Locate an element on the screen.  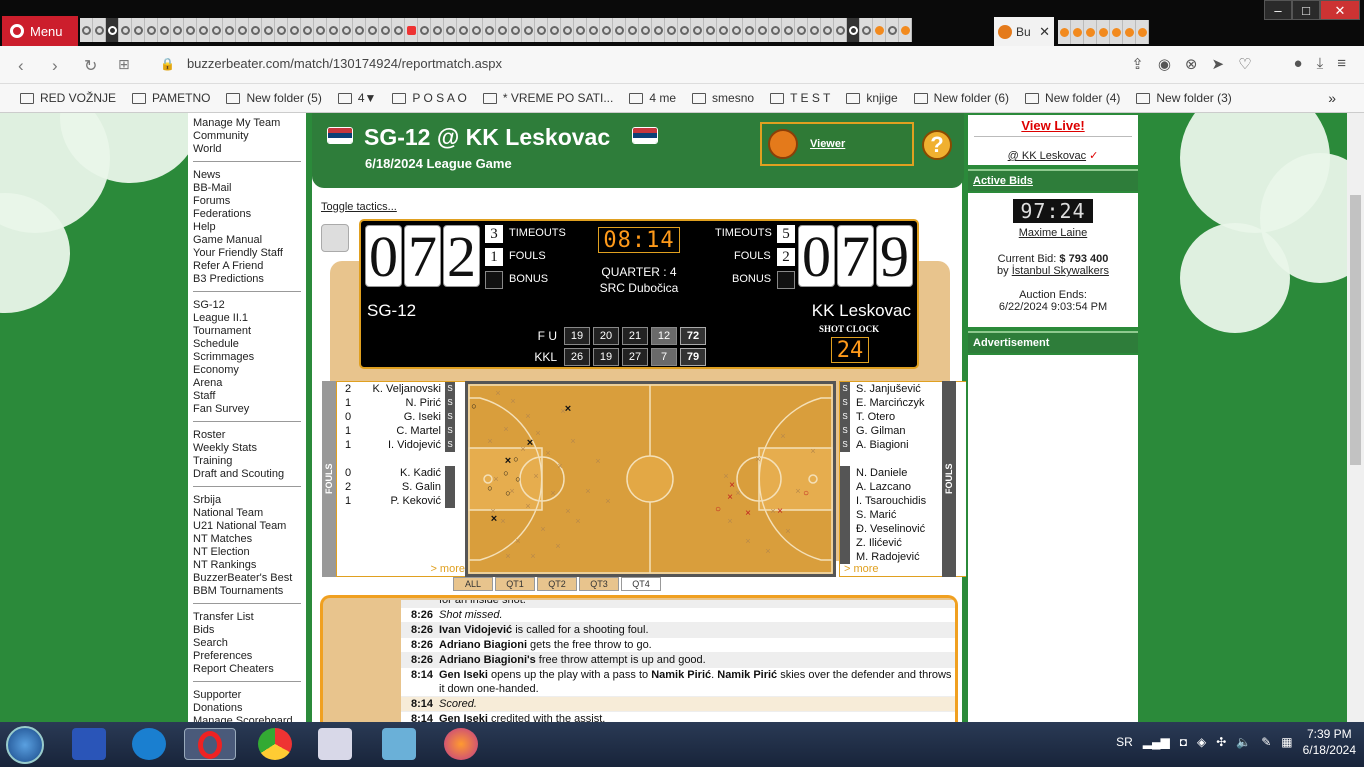
quarter-tab: QT4 is located at coordinates (641, 584).